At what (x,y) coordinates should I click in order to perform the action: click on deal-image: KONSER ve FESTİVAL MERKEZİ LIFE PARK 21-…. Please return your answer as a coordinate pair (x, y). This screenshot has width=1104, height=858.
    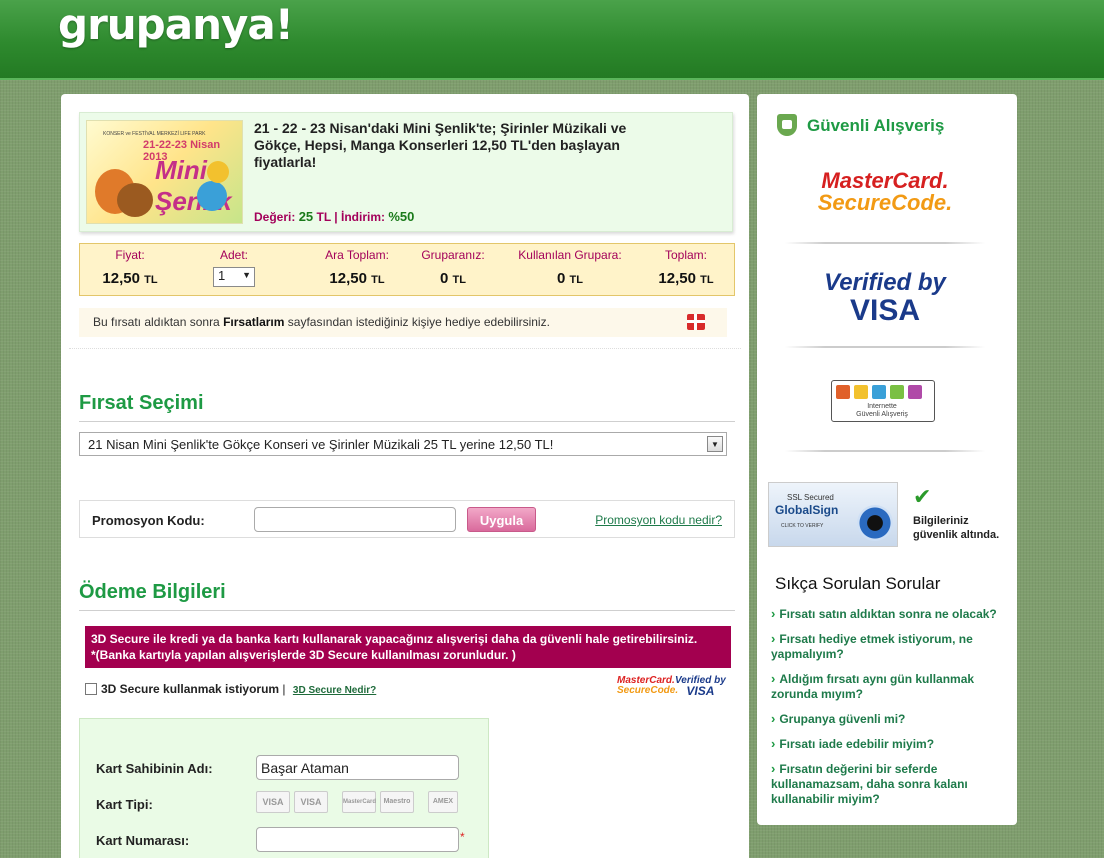
    Looking at the image, I should click on (164, 172).